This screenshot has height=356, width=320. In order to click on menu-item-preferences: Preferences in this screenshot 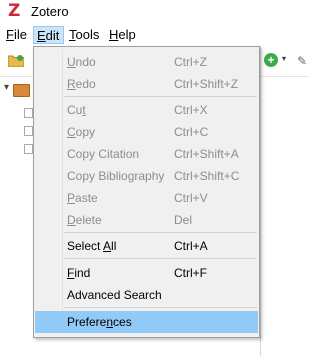, I will do `click(146, 322)`.